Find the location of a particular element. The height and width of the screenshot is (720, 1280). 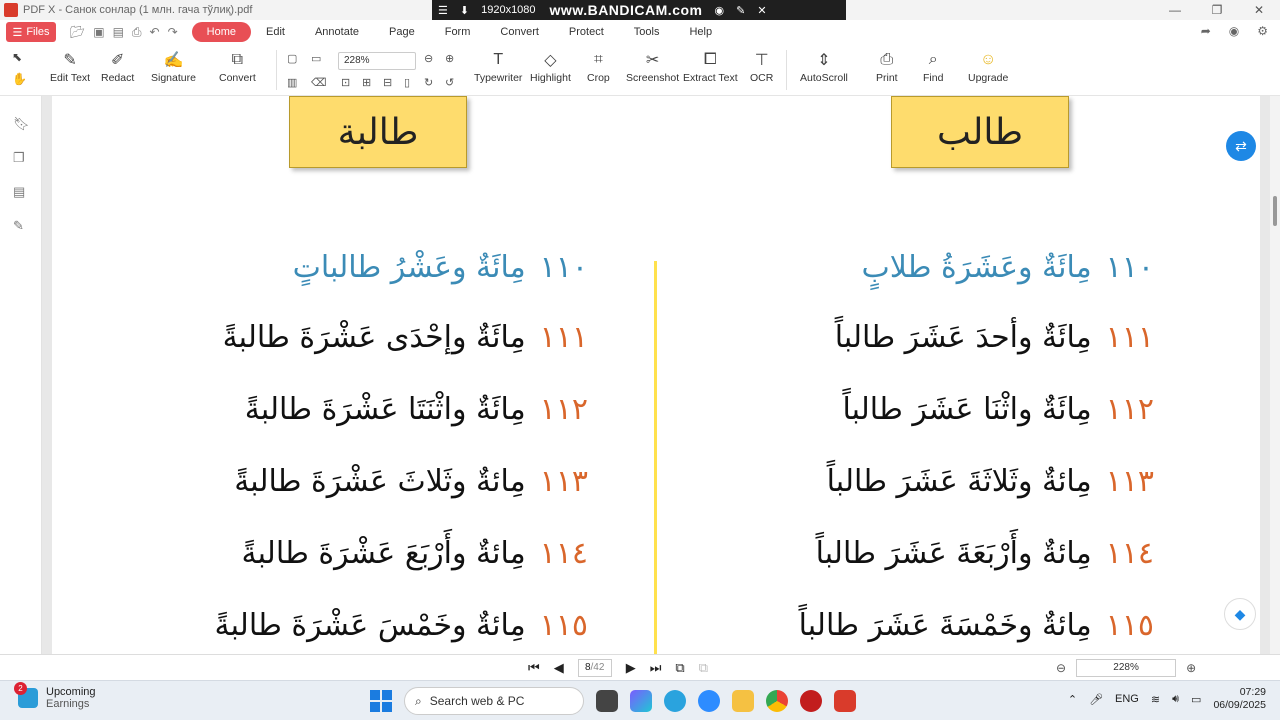

right-line-114: ١١٤مِائةٌ وأَرْبَعَةَ عَشَرَ طالباً is located at coordinates (984, 553).